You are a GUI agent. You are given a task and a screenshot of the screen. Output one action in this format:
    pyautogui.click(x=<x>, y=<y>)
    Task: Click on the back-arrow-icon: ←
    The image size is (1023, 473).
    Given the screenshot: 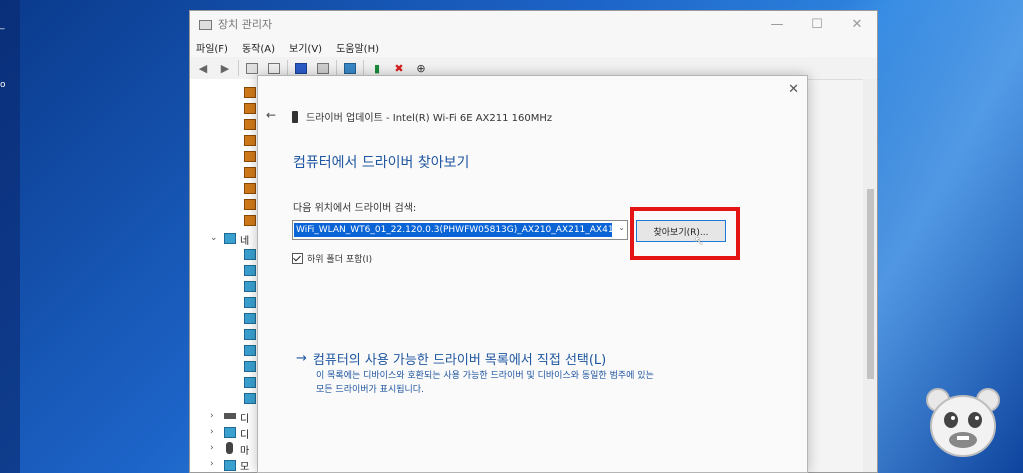 What is the action you would take?
    pyautogui.click(x=271, y=115)
    